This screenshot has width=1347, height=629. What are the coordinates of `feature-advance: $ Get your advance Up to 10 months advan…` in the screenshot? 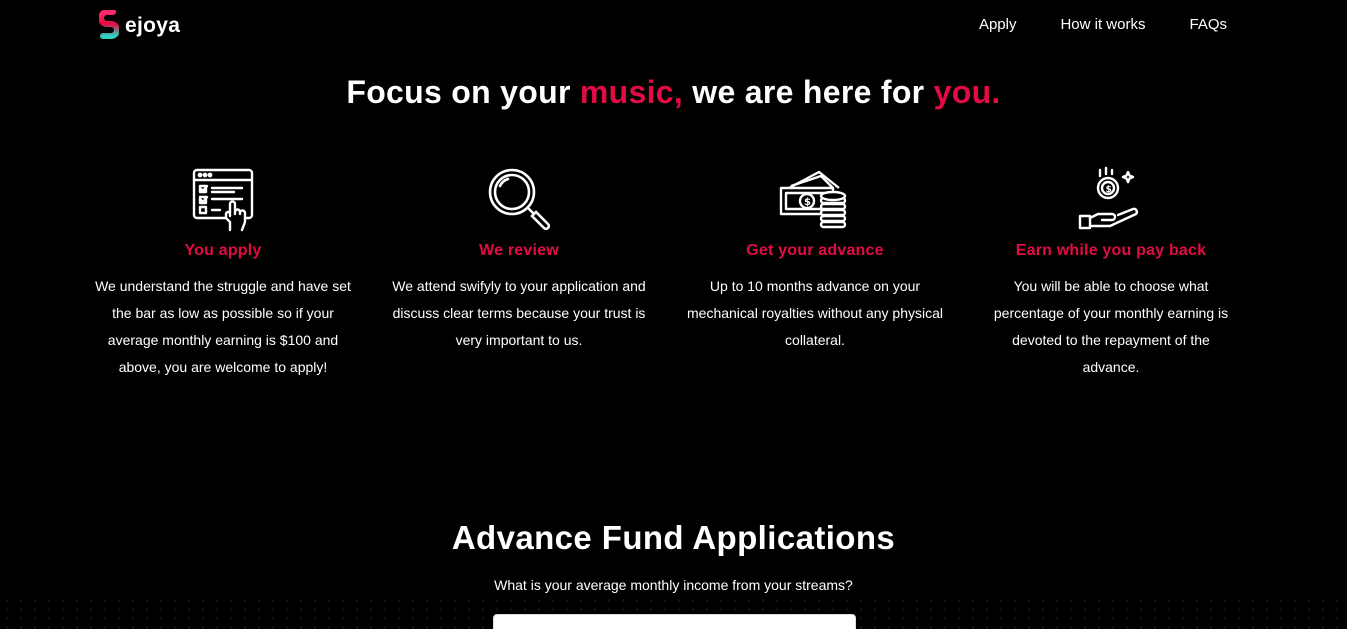 It's located at (815, 270).